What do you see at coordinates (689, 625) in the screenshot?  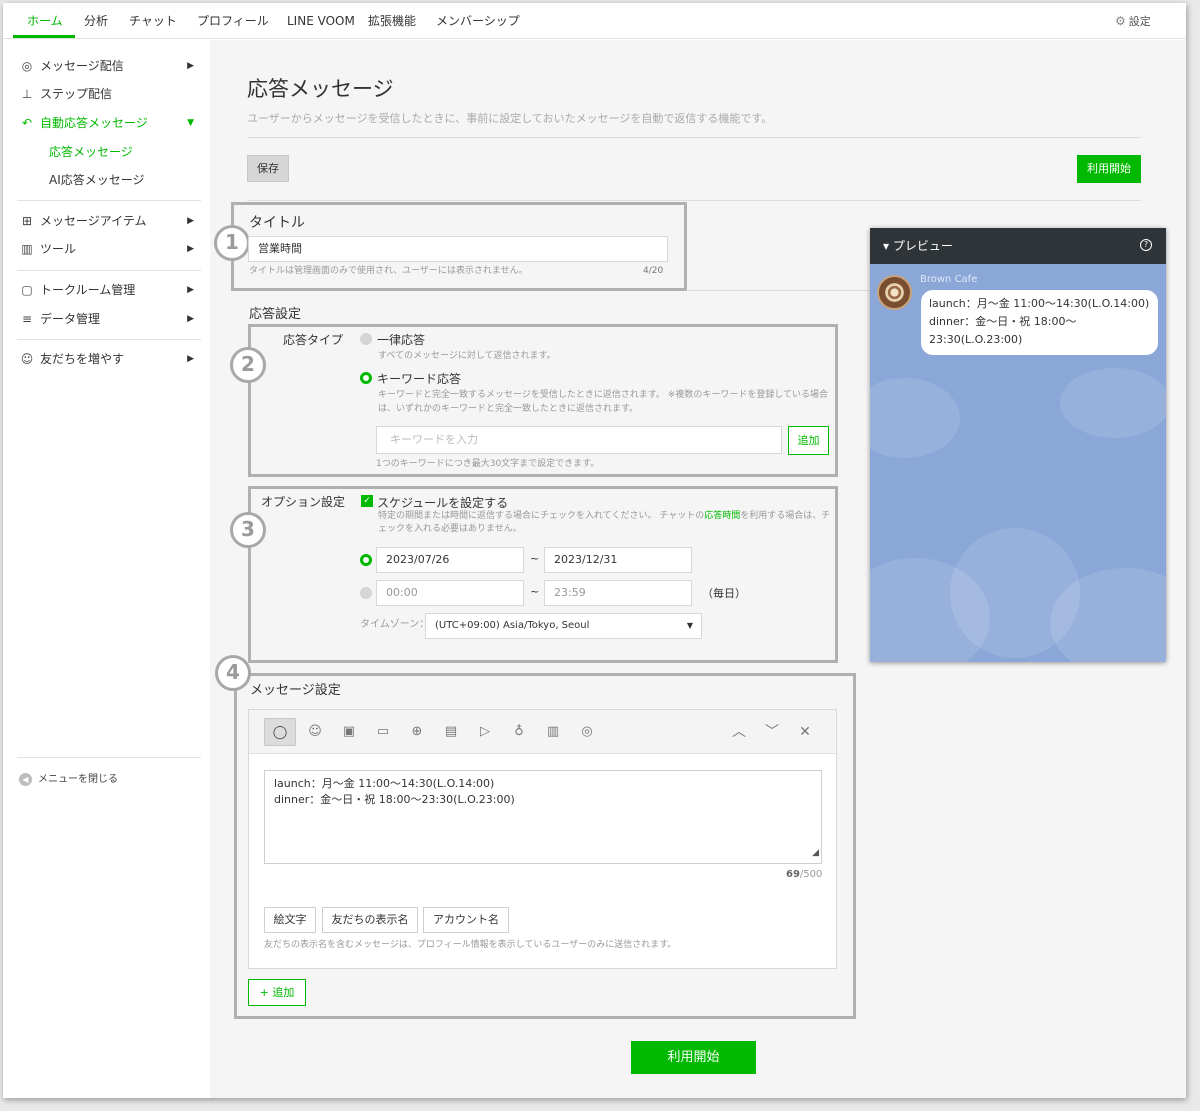 I see `chevron-down-icon: ▼` at bounding box center [689, 625].